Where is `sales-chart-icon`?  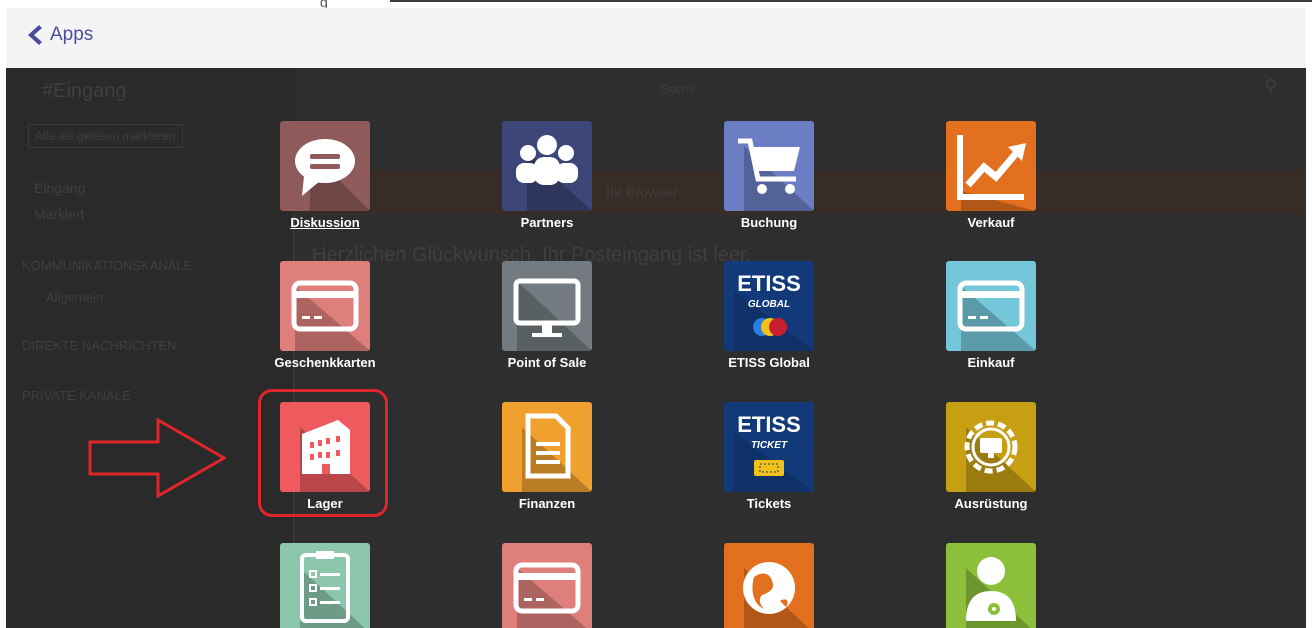
sales-chart-icon is located at coordinates (991, 166).